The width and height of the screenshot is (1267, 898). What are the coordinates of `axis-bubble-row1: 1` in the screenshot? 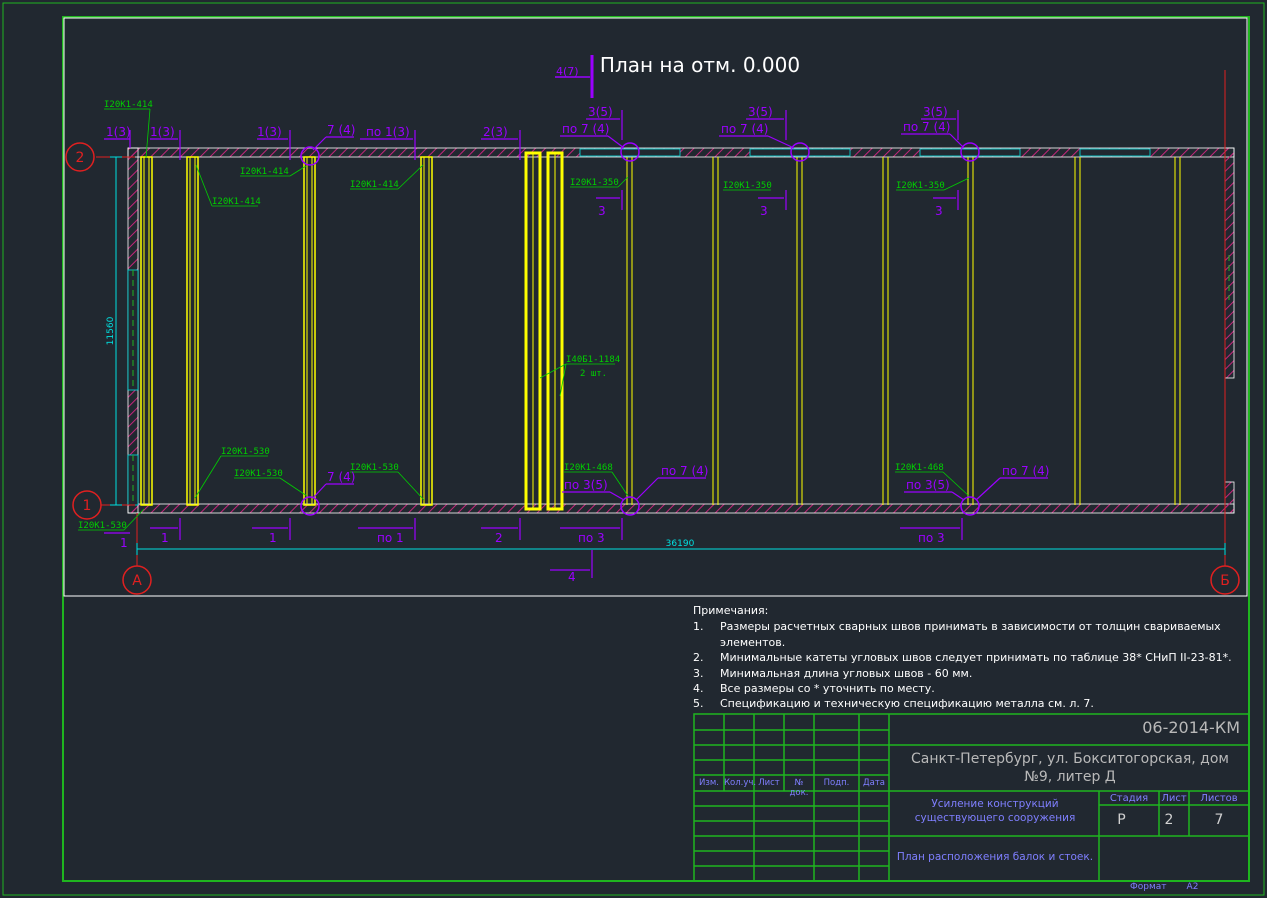 It's located at (87, 505).